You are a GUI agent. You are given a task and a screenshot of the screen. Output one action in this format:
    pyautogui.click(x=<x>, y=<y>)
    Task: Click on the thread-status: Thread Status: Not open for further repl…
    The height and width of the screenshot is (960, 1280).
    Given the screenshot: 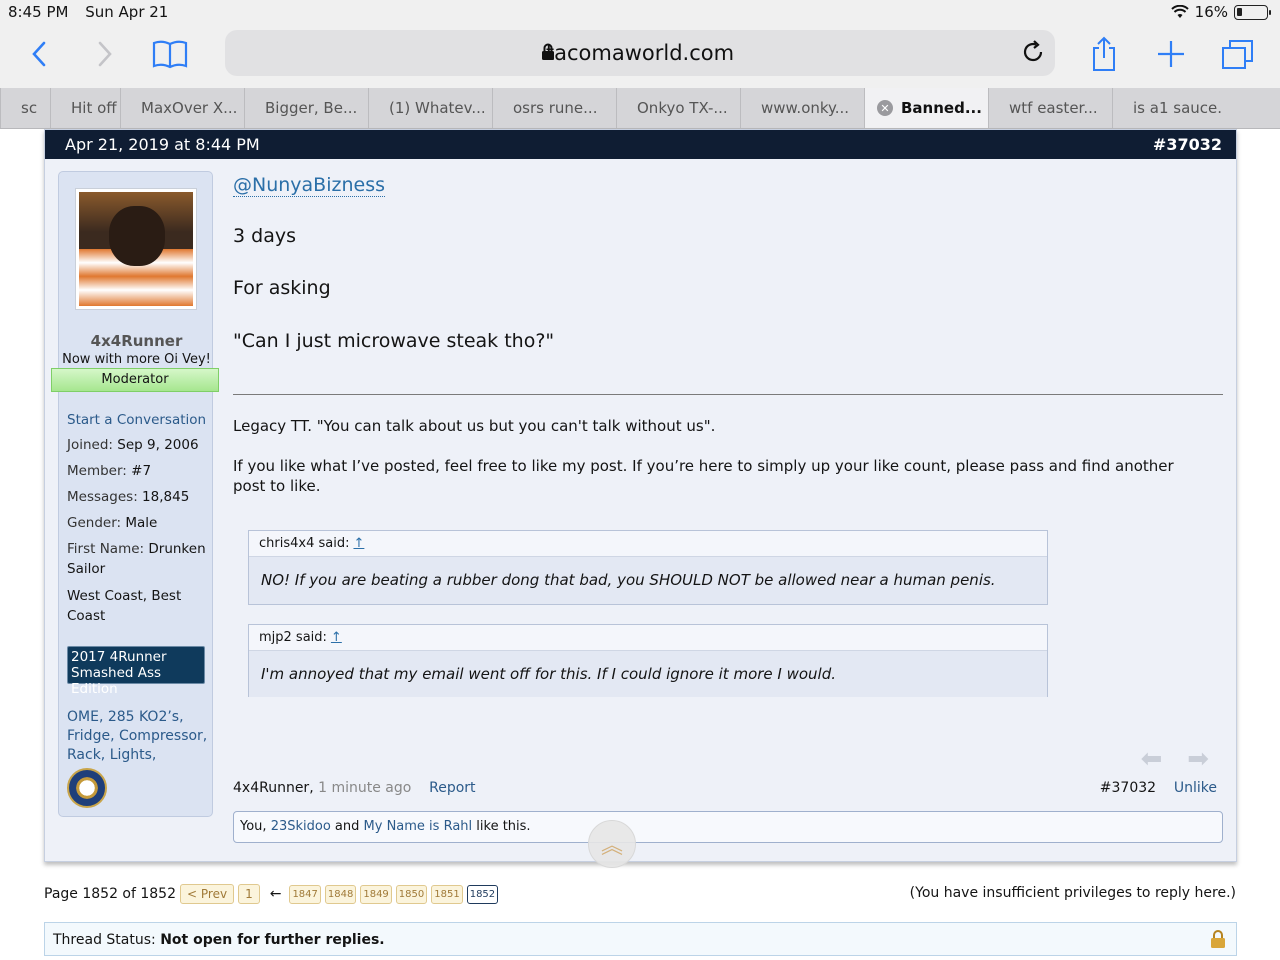 What is the action you would take?
    pyautogui.click(x=640, y=939)
    